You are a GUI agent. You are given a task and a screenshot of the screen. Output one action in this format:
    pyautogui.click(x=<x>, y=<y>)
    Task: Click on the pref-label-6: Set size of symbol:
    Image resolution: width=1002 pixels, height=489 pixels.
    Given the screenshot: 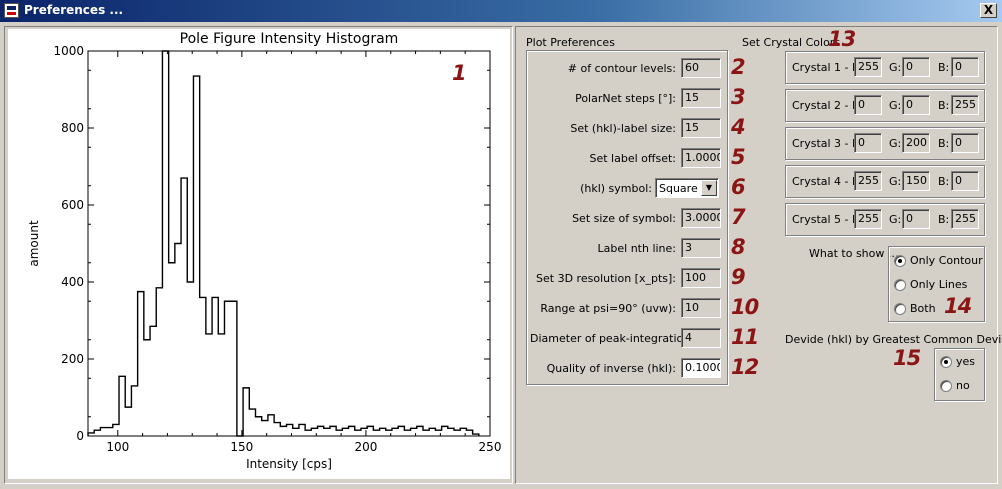 What is the action you would take?
    pyautogui.click(x=624, y=218)
    